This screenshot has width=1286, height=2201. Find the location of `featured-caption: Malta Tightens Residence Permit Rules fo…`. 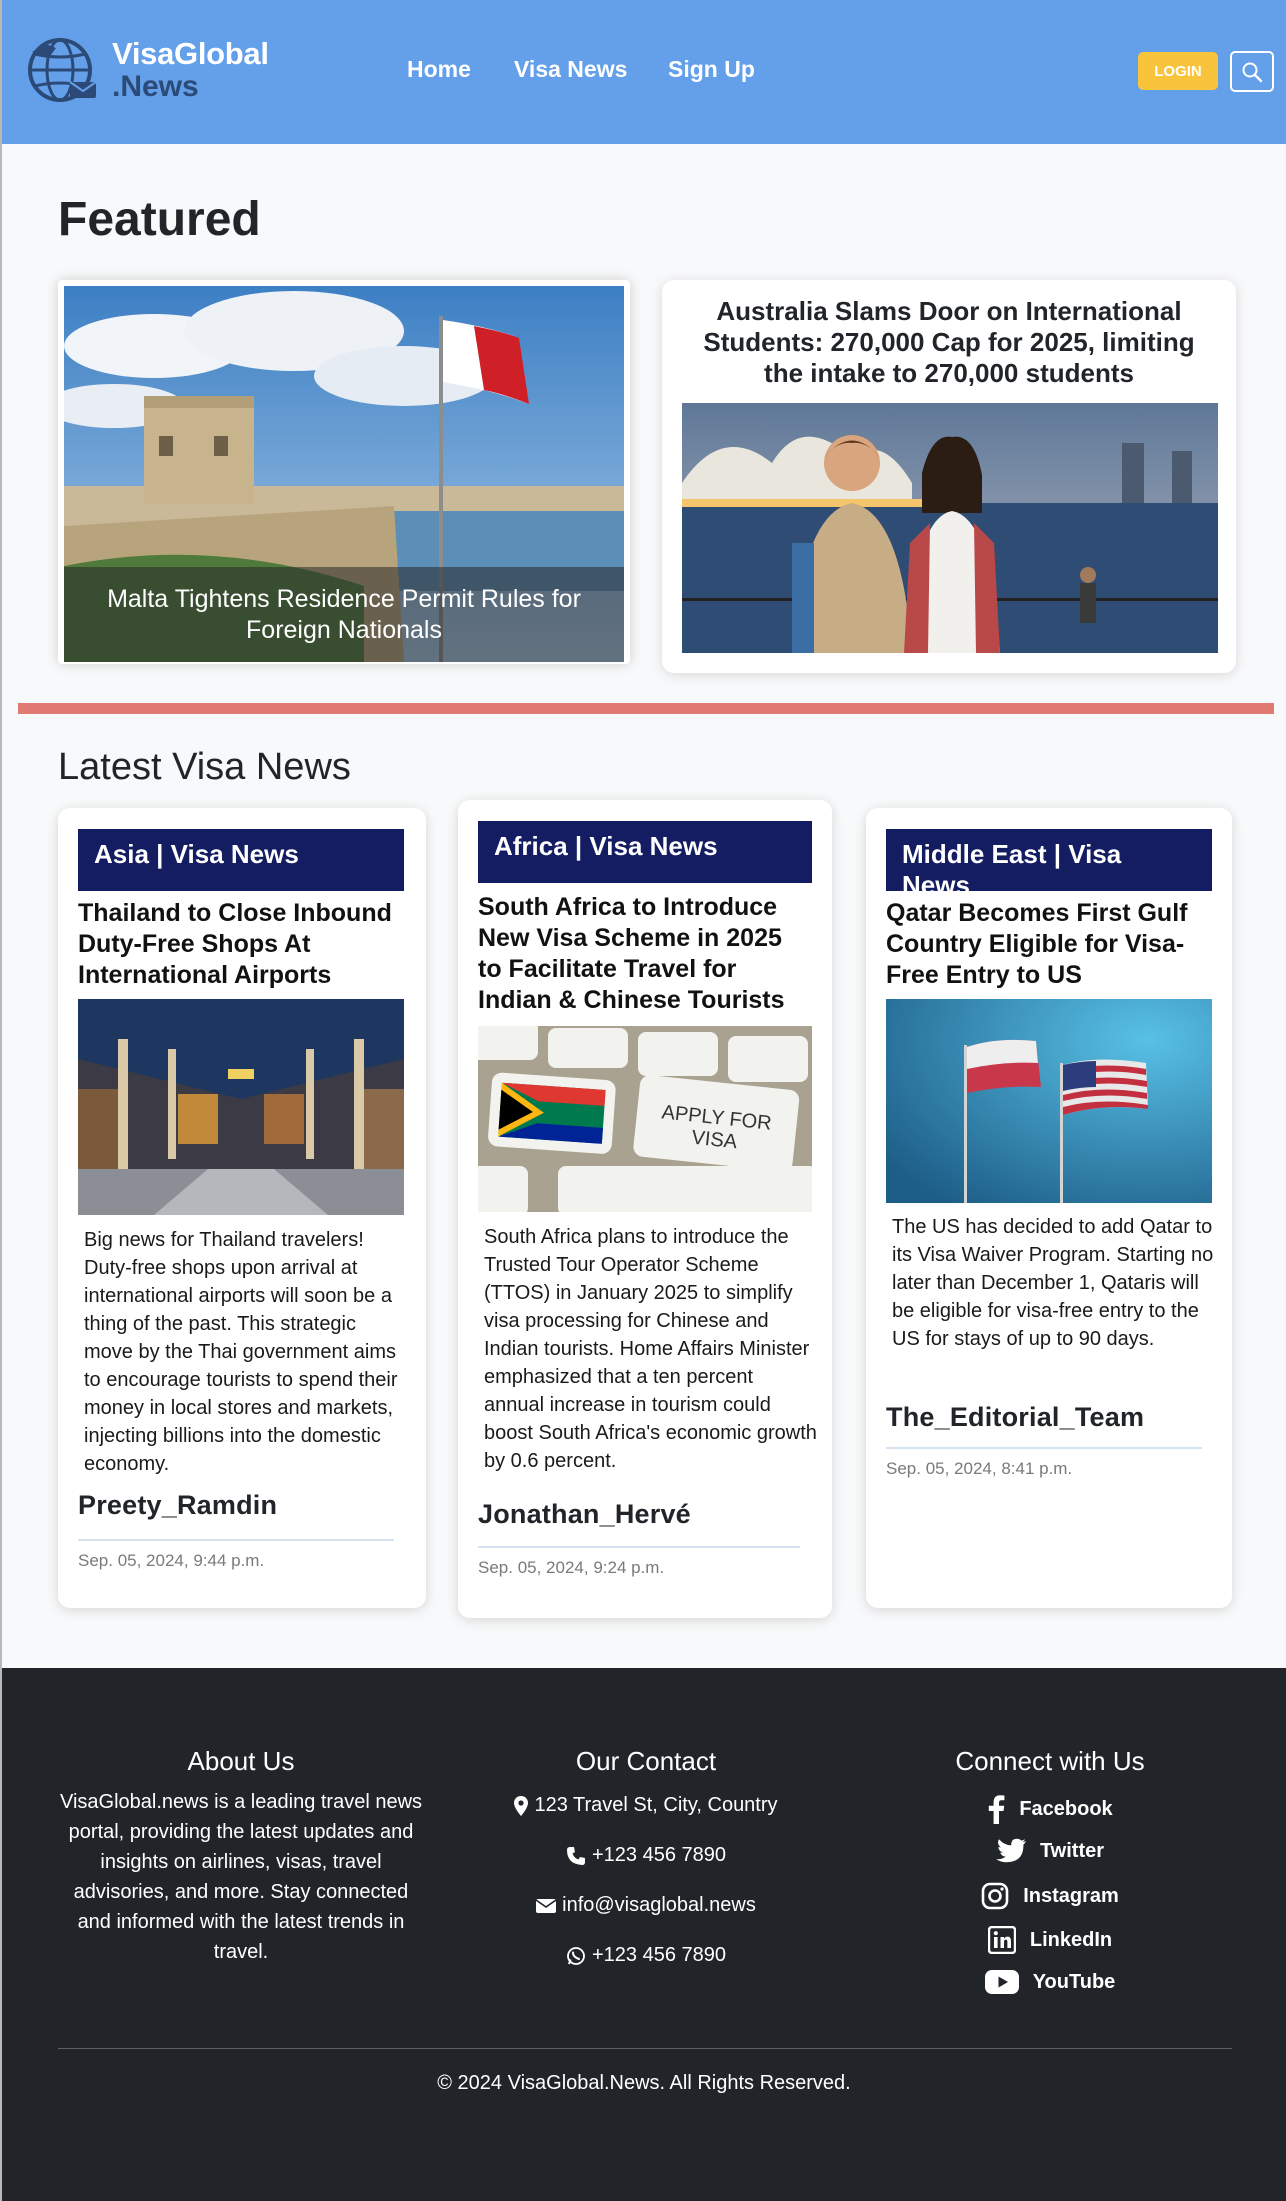

featured-caption: Malta Tightens Residence Permit Rules fo… is located at coordinates (344, 614).